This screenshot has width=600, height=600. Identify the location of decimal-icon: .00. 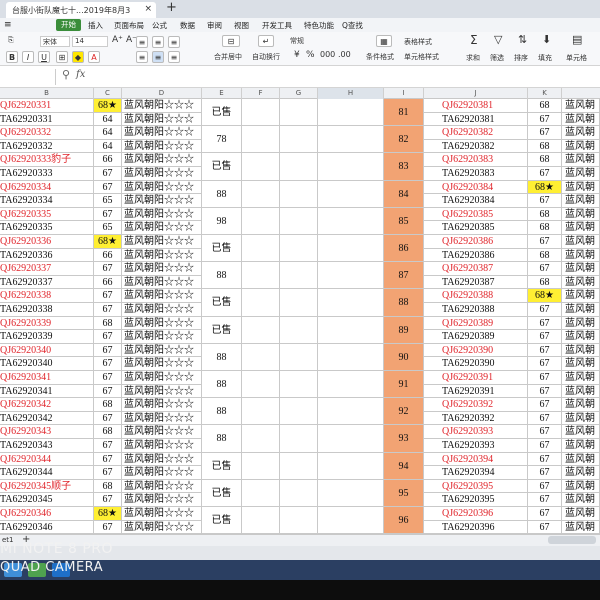
(344, 54).